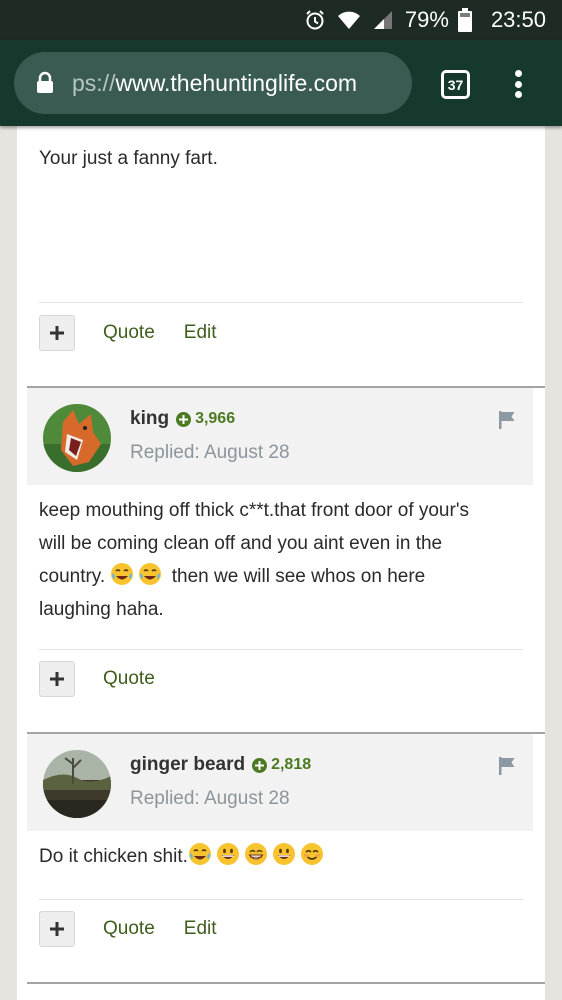 Image resolution: width=562 pixels, height=1000 pixels. Describe the element at coordinates (149, 419) in the screenshot. I see `author-name: king` at that location.